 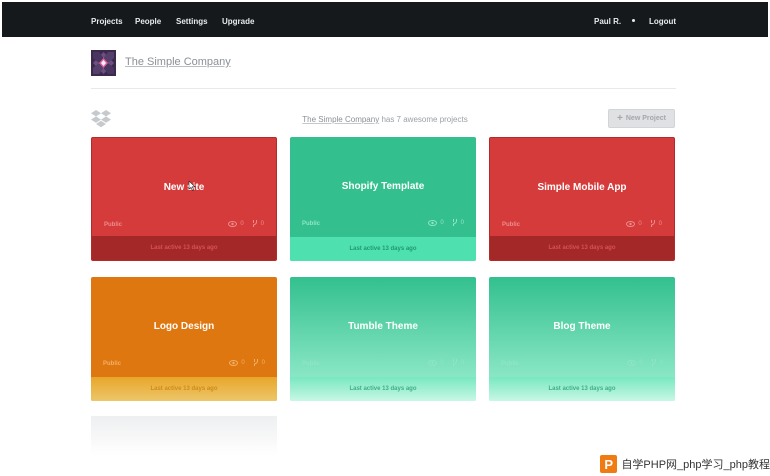 I want to click on summary-text: has 7 awesome projects, so click(x=424, y=119).